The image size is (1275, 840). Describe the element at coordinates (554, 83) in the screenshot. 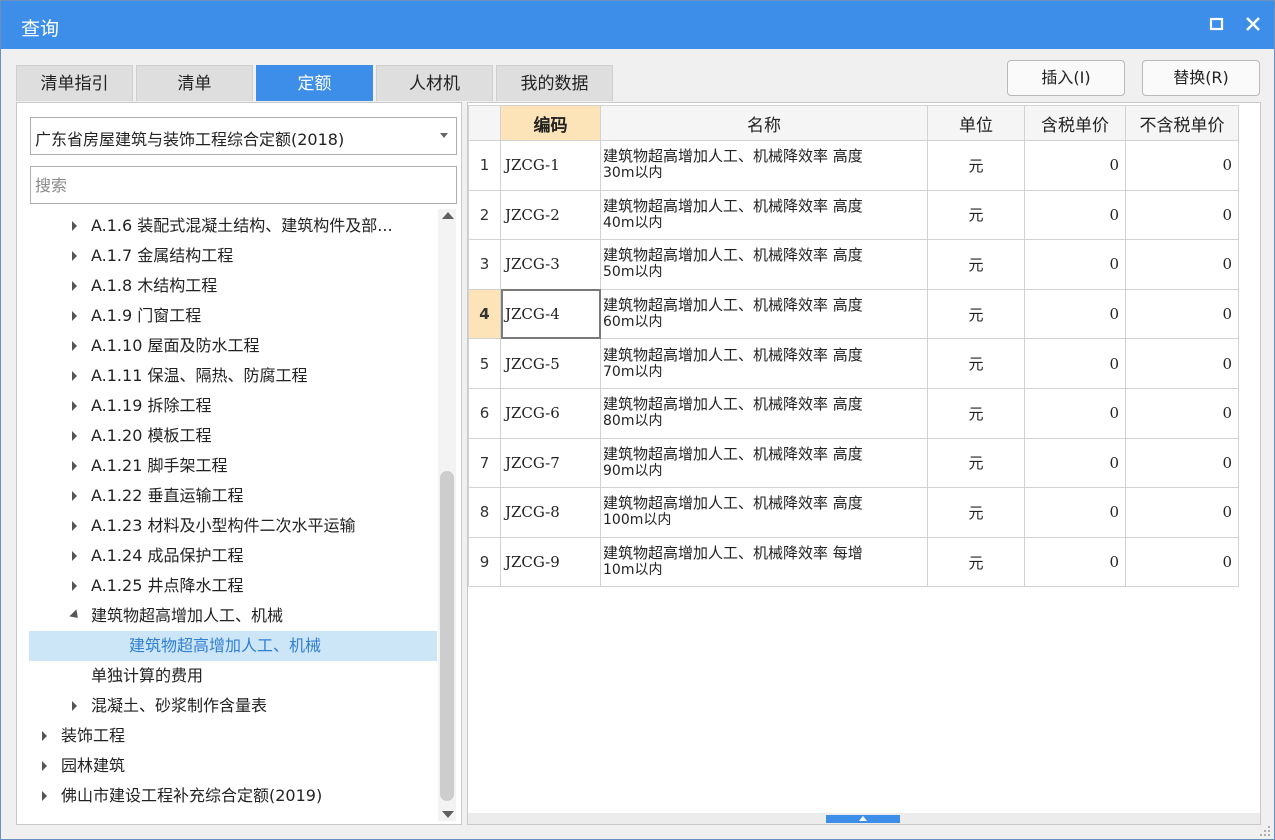

I see `tab-my-data: 我的数据` at that location.